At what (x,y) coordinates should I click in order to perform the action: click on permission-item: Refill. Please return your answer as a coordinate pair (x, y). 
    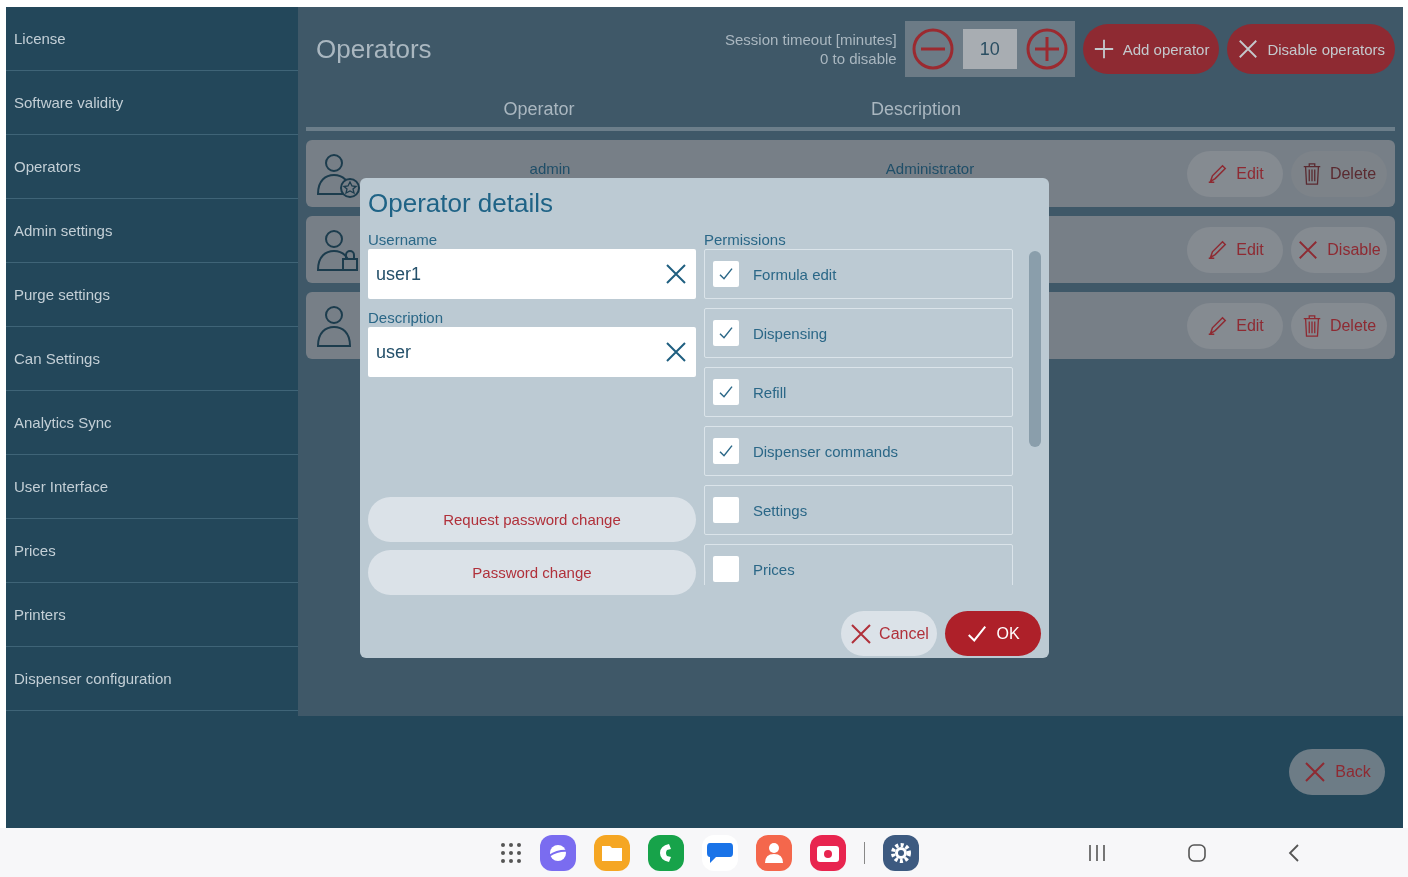
    Looking at the image, I should click on (858, 392).